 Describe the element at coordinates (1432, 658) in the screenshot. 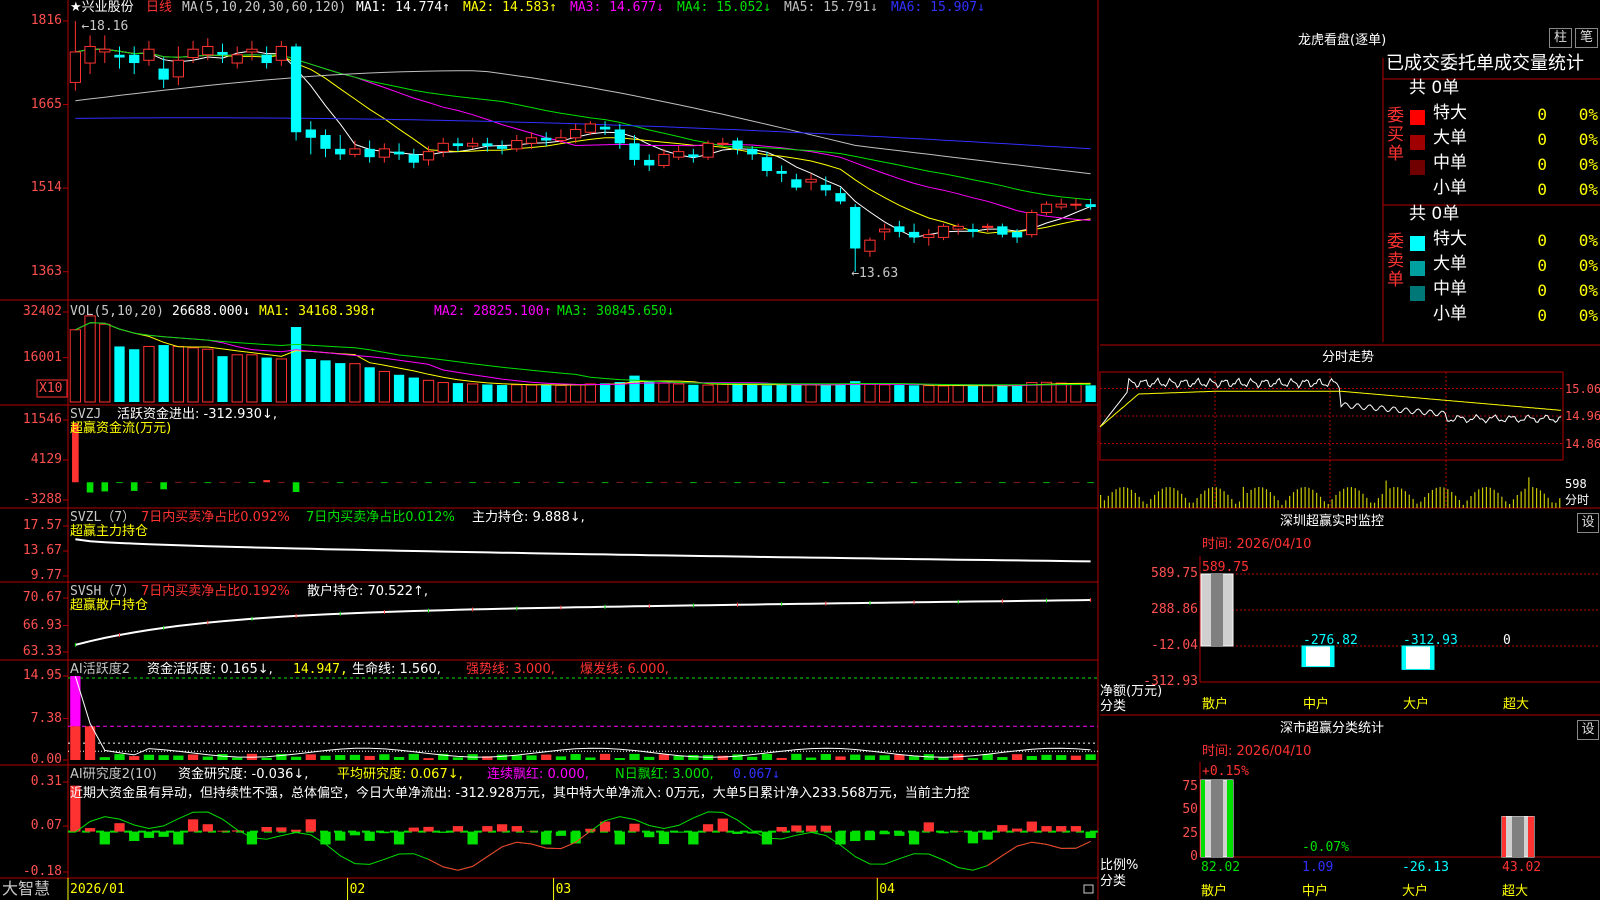

I see `szjk-bar-edge` at that location.